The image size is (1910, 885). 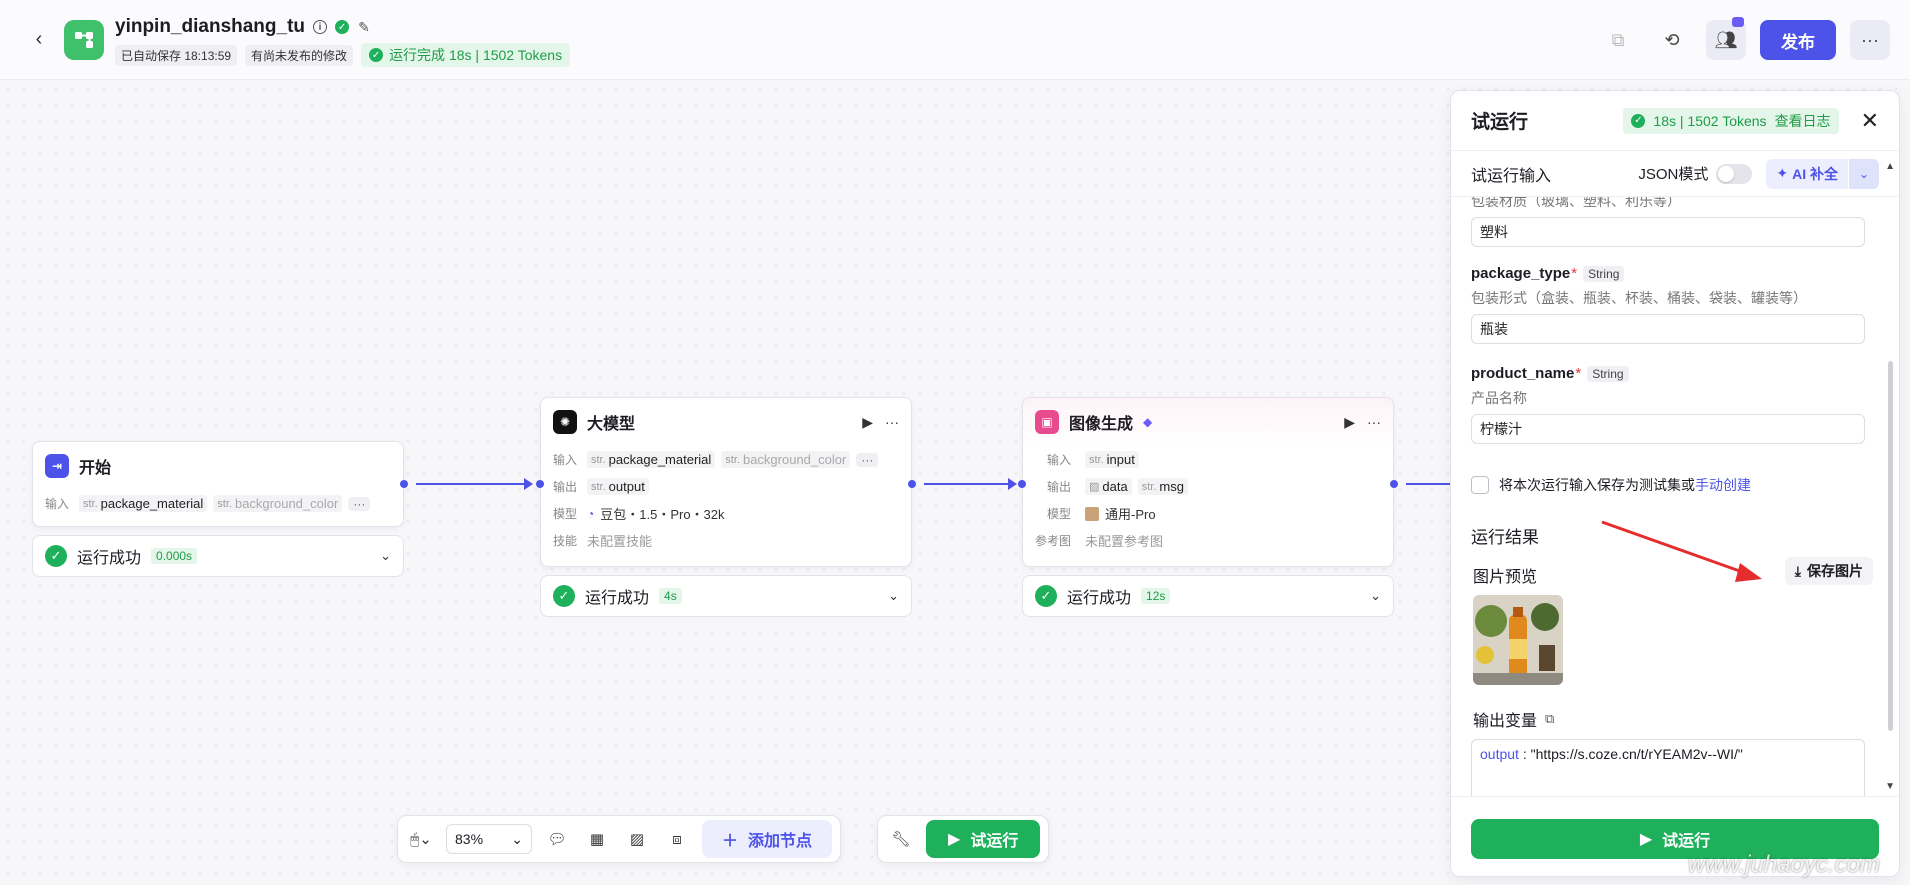 What do you see at coordinates (1108, 486) in the screenshot?
I see `var-chip: ▨ data` at bounding box center [1108, 486].